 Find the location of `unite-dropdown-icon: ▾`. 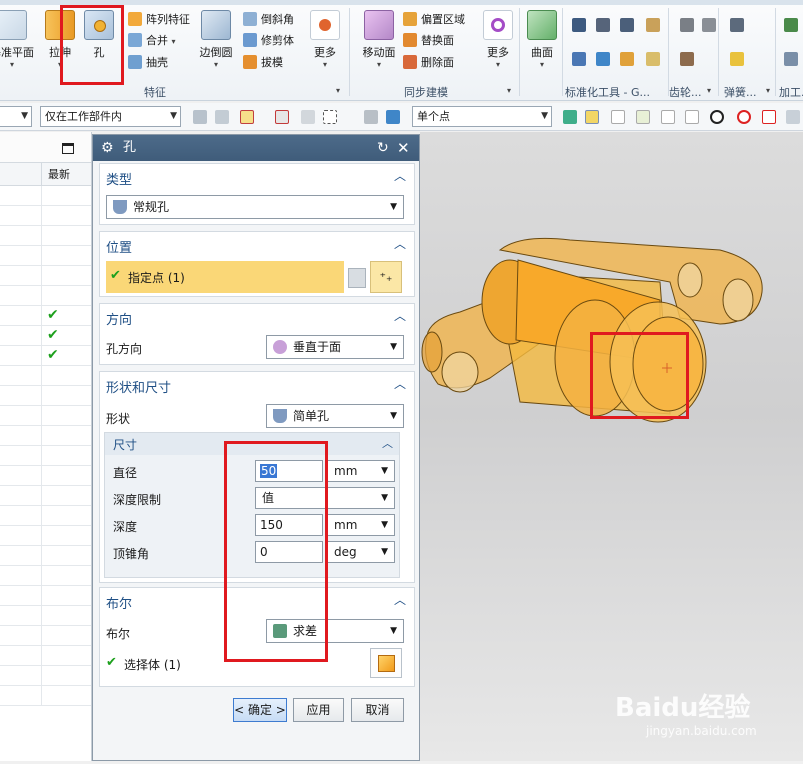

unite-dropdown-icon: ▾ is located at coordinates (174, 41).